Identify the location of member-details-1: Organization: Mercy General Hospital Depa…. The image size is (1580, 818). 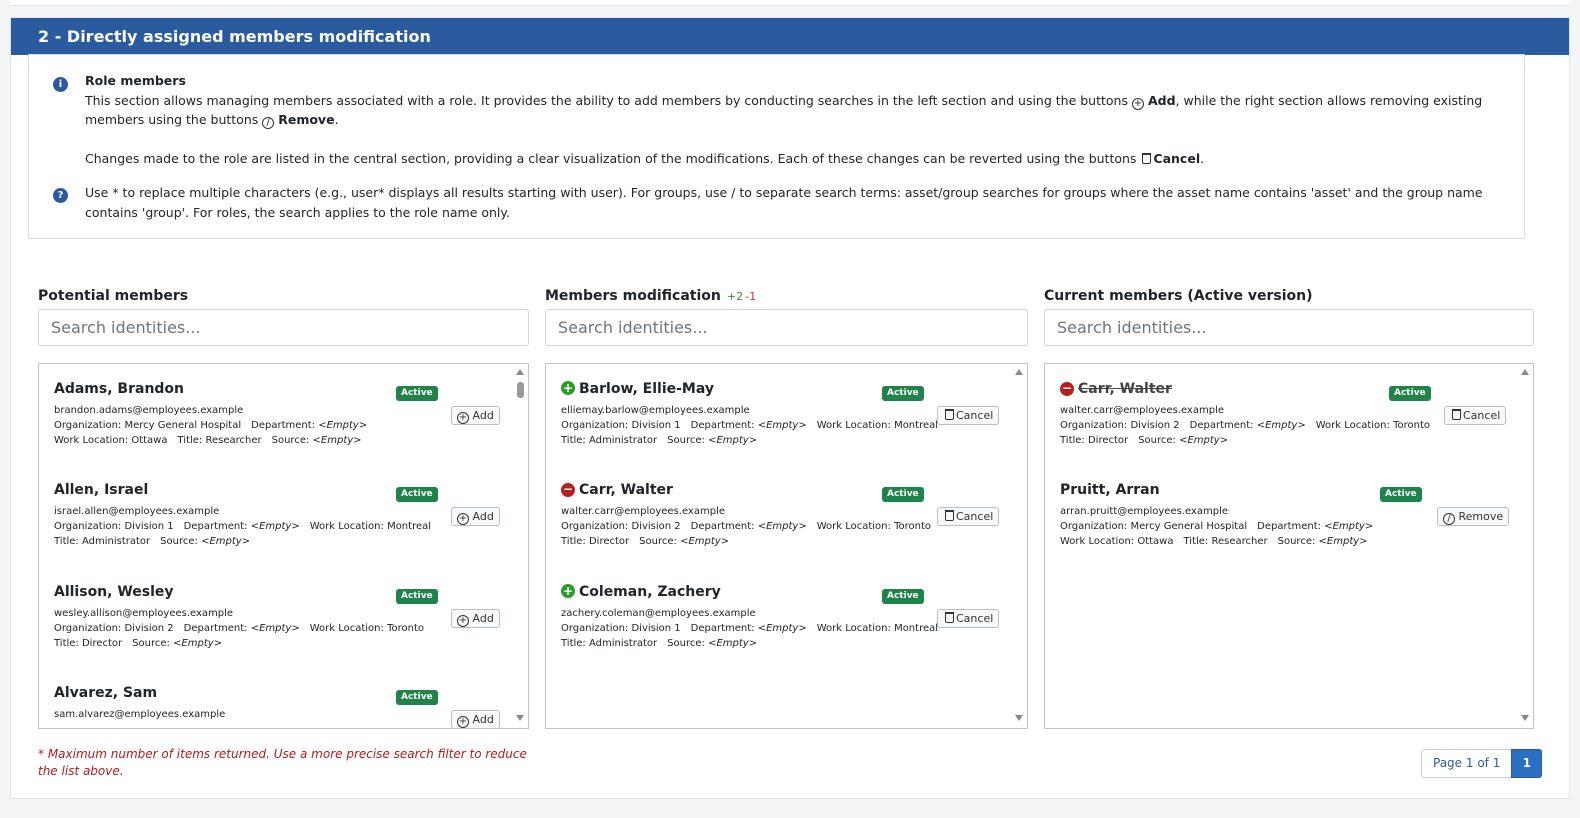
(1217, 526).